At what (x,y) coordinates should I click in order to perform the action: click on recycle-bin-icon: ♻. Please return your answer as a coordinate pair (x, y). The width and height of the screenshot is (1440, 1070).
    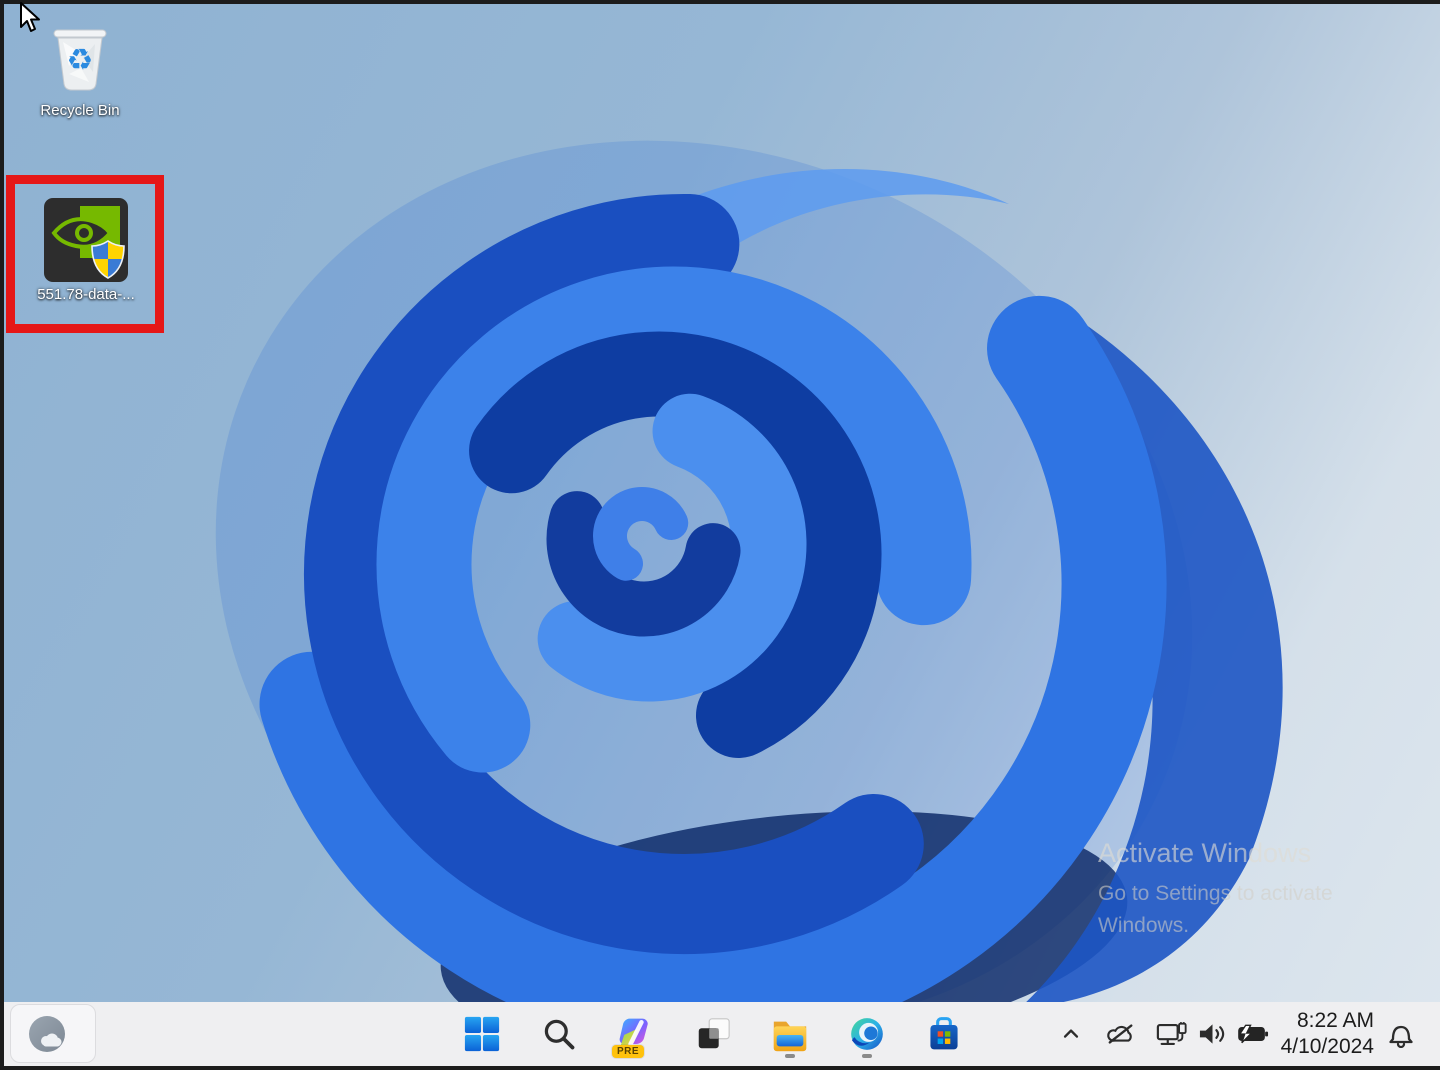
    Looking at the image, I should click on (80, 60).